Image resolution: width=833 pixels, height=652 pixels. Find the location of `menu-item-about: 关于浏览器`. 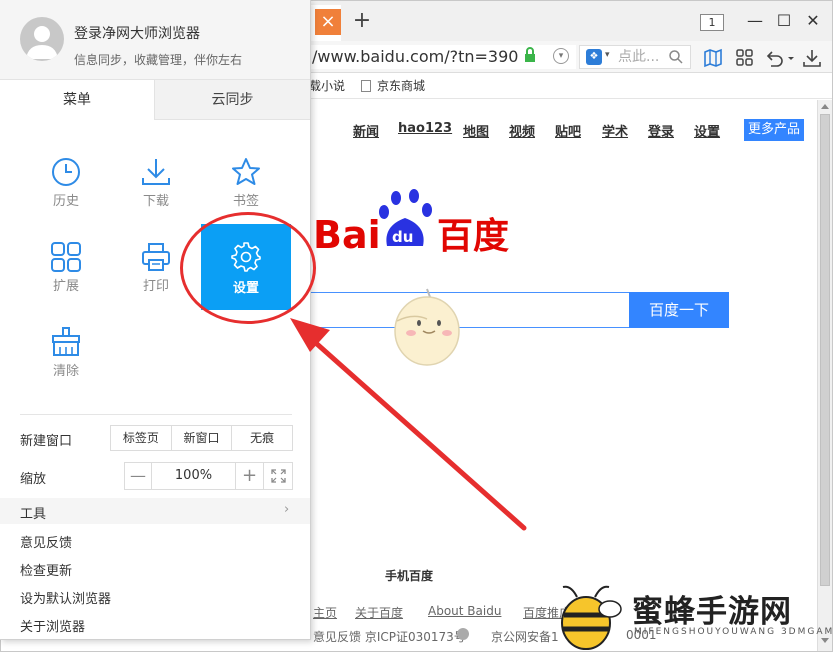

menu-item-about: 关于浏览器 is located at coordinates (52, 625).